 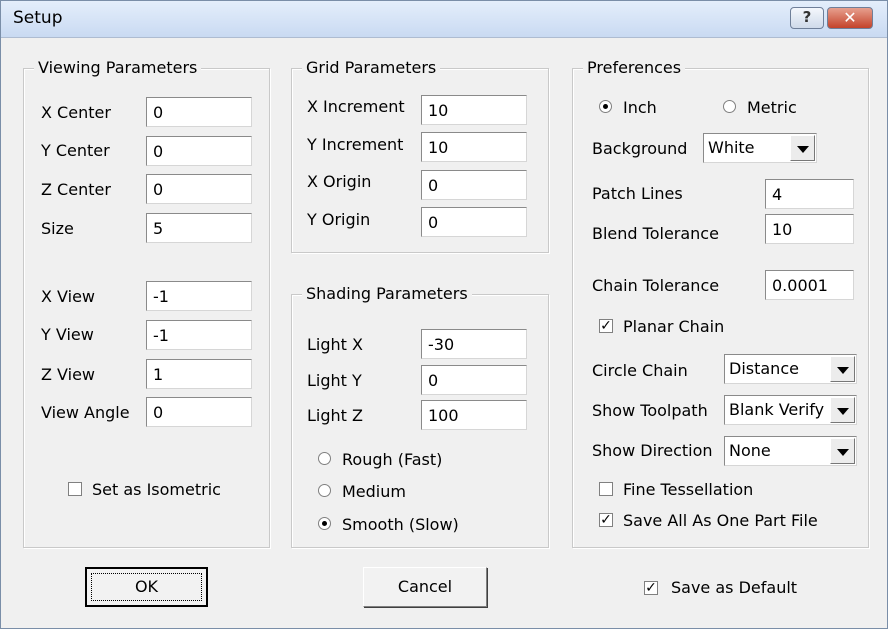 I want to click on circle-chain-value: Distance, so click(x=764, y=368).